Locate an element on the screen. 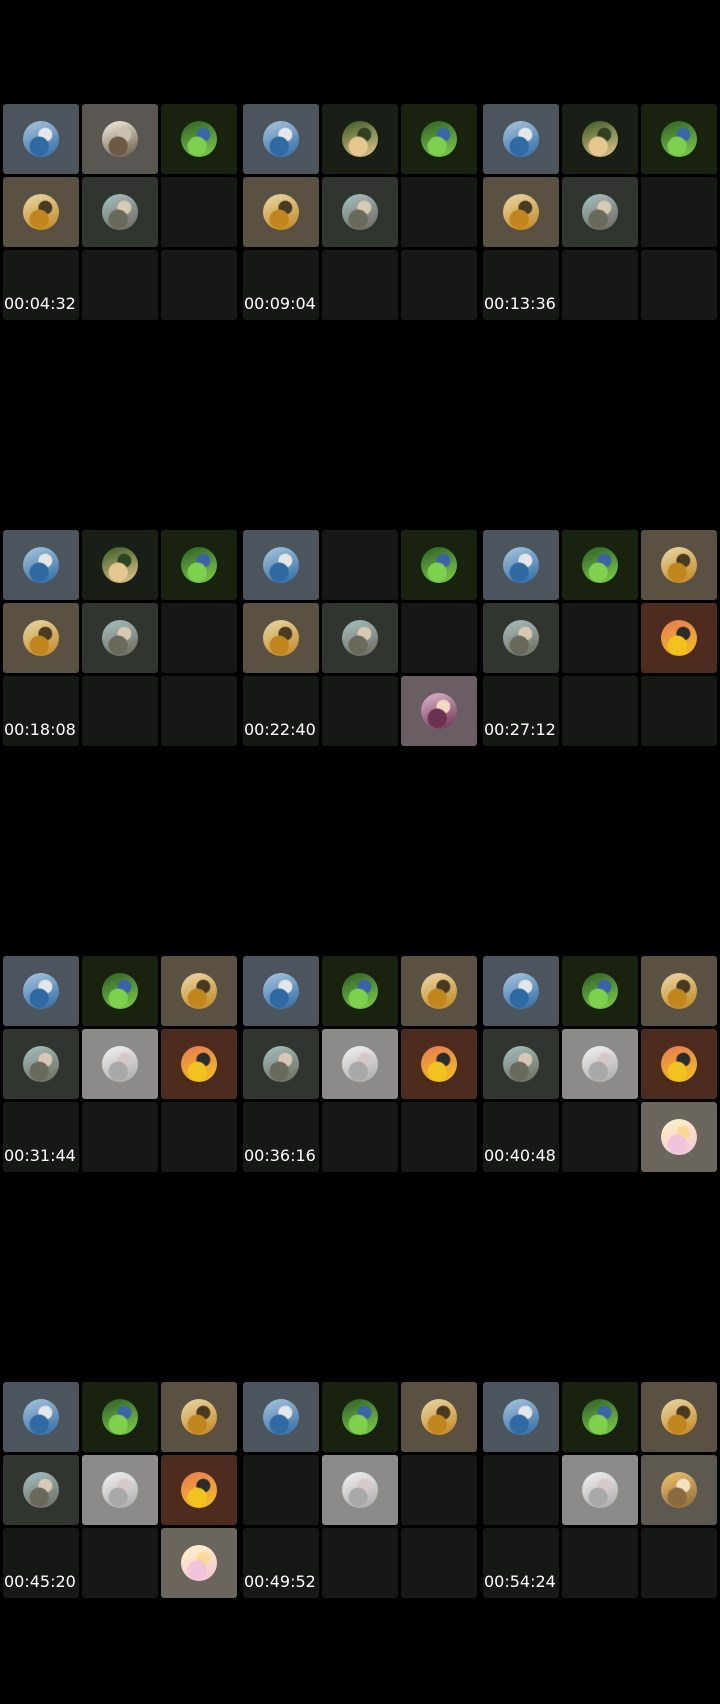  frame-timestamp: 00:27:12 is located at coordinates (520, 729).